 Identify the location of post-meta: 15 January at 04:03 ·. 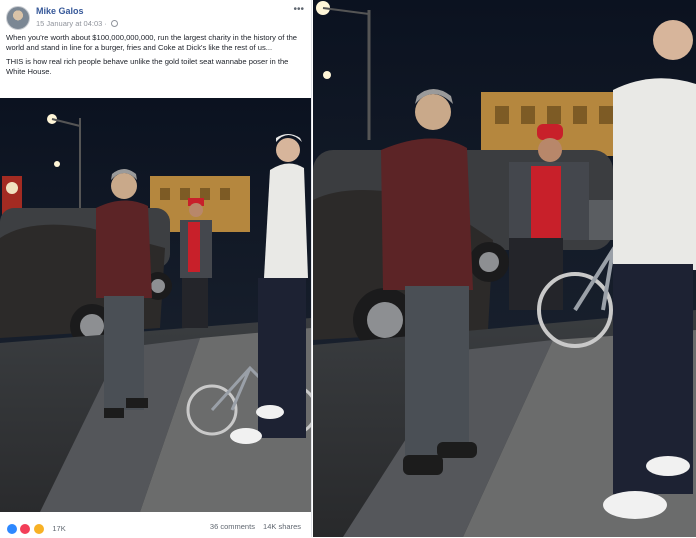
(77, 23).